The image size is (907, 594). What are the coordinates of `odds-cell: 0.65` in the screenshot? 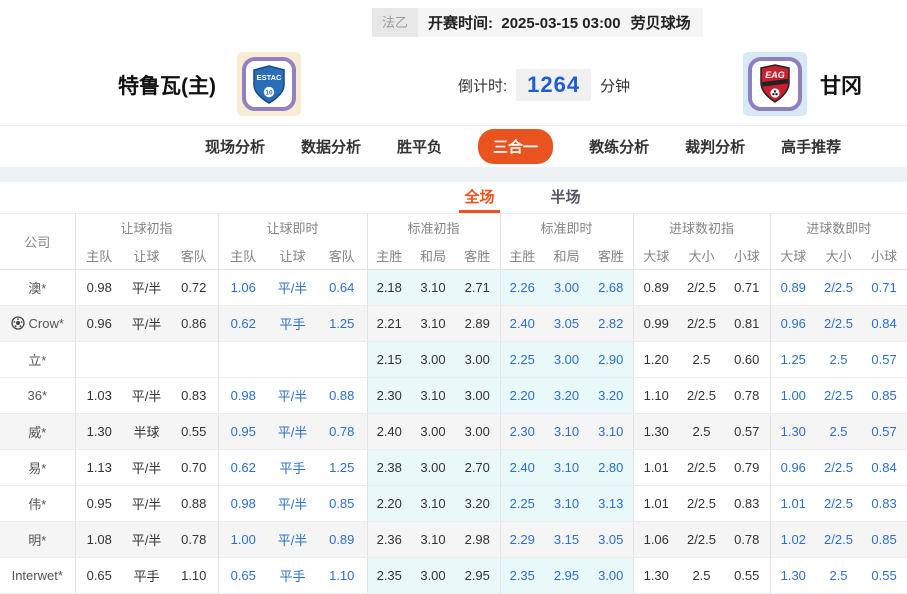 It's located at (98, 575).